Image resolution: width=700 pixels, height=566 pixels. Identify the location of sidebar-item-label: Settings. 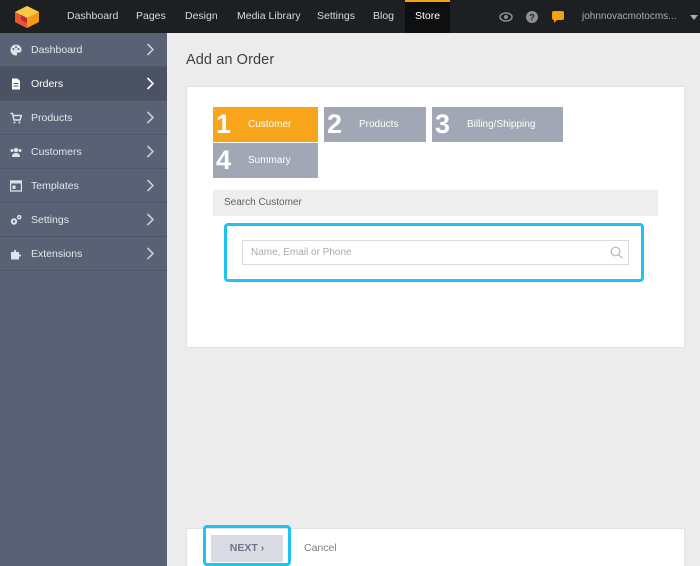
(50, 220).